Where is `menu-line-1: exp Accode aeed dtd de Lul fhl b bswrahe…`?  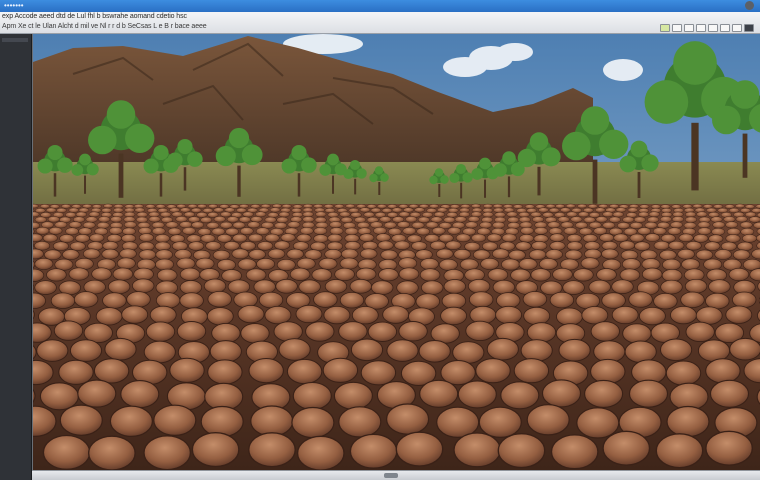
menu-line-1: exp Accode aeed dtd de Lul fhl b bswrahe… is located at coordinates (94, 16).